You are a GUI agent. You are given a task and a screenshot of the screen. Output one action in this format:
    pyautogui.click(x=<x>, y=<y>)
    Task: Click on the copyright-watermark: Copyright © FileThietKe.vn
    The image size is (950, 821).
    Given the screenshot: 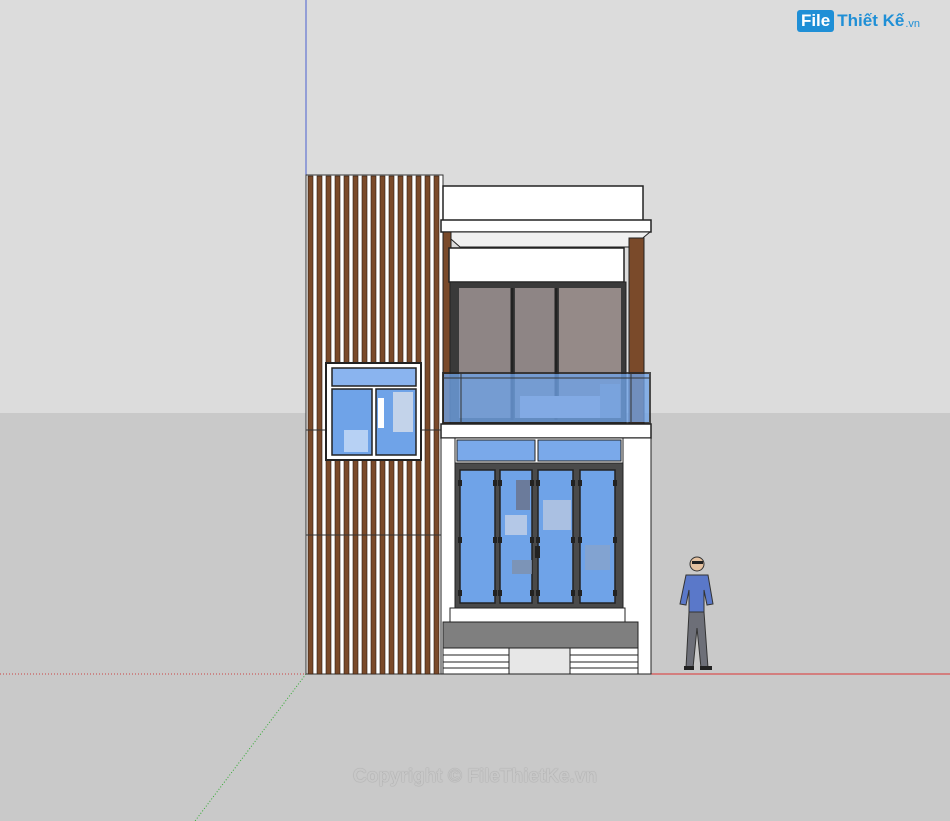 What is the action you would take?
    pyautogui.click(x=475, y=776)
    